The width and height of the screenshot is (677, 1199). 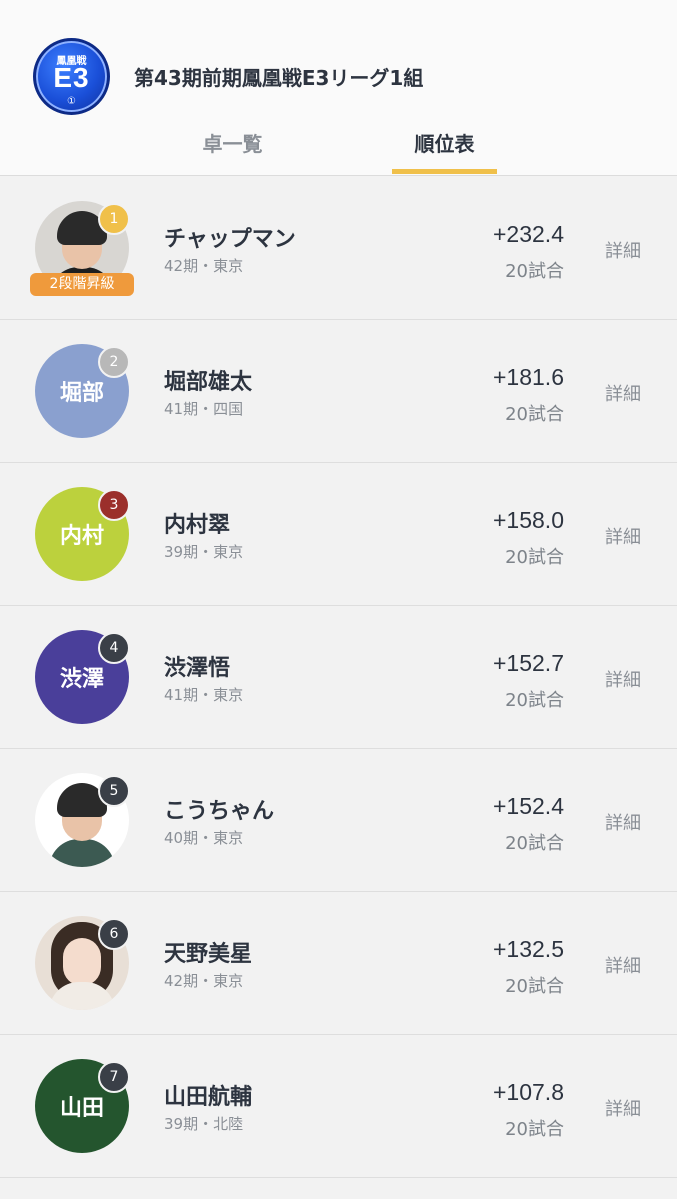 What do you see at coordinates (528, 377) in the screenshot?
I see `player-score: +181.6` at bounding box center [528, 377].